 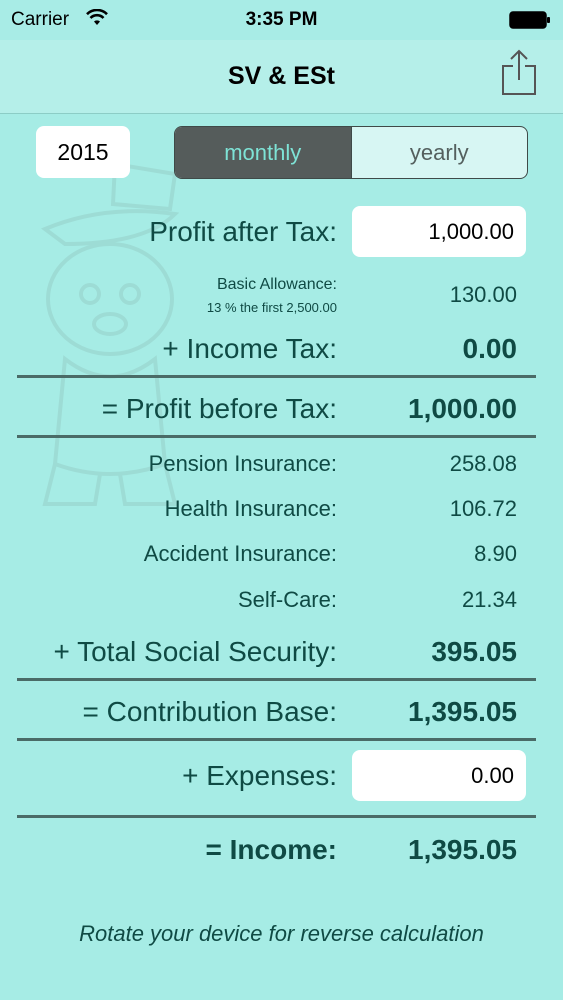 I want to click on accident-insurance-label: Accident Insurance:, so click(x=240, y=553).